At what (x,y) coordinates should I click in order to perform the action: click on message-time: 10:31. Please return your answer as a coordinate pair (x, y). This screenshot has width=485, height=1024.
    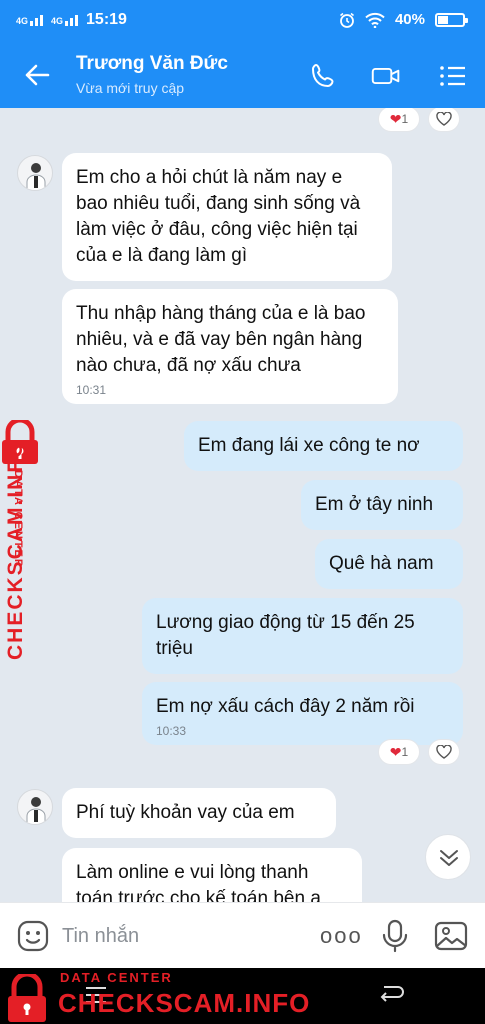
    Looking at the image, I should click on (91, 390).